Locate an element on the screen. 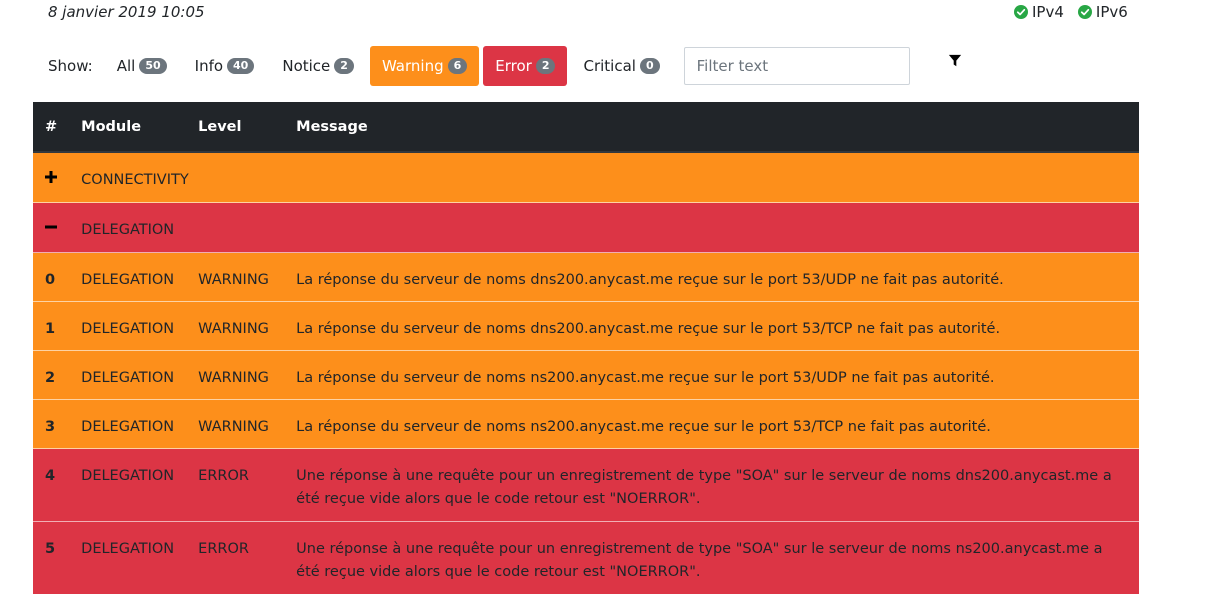 This screenshot has width=1231, height=616. ipv6-label: IPv6 is located at coordinates (1111, 12).